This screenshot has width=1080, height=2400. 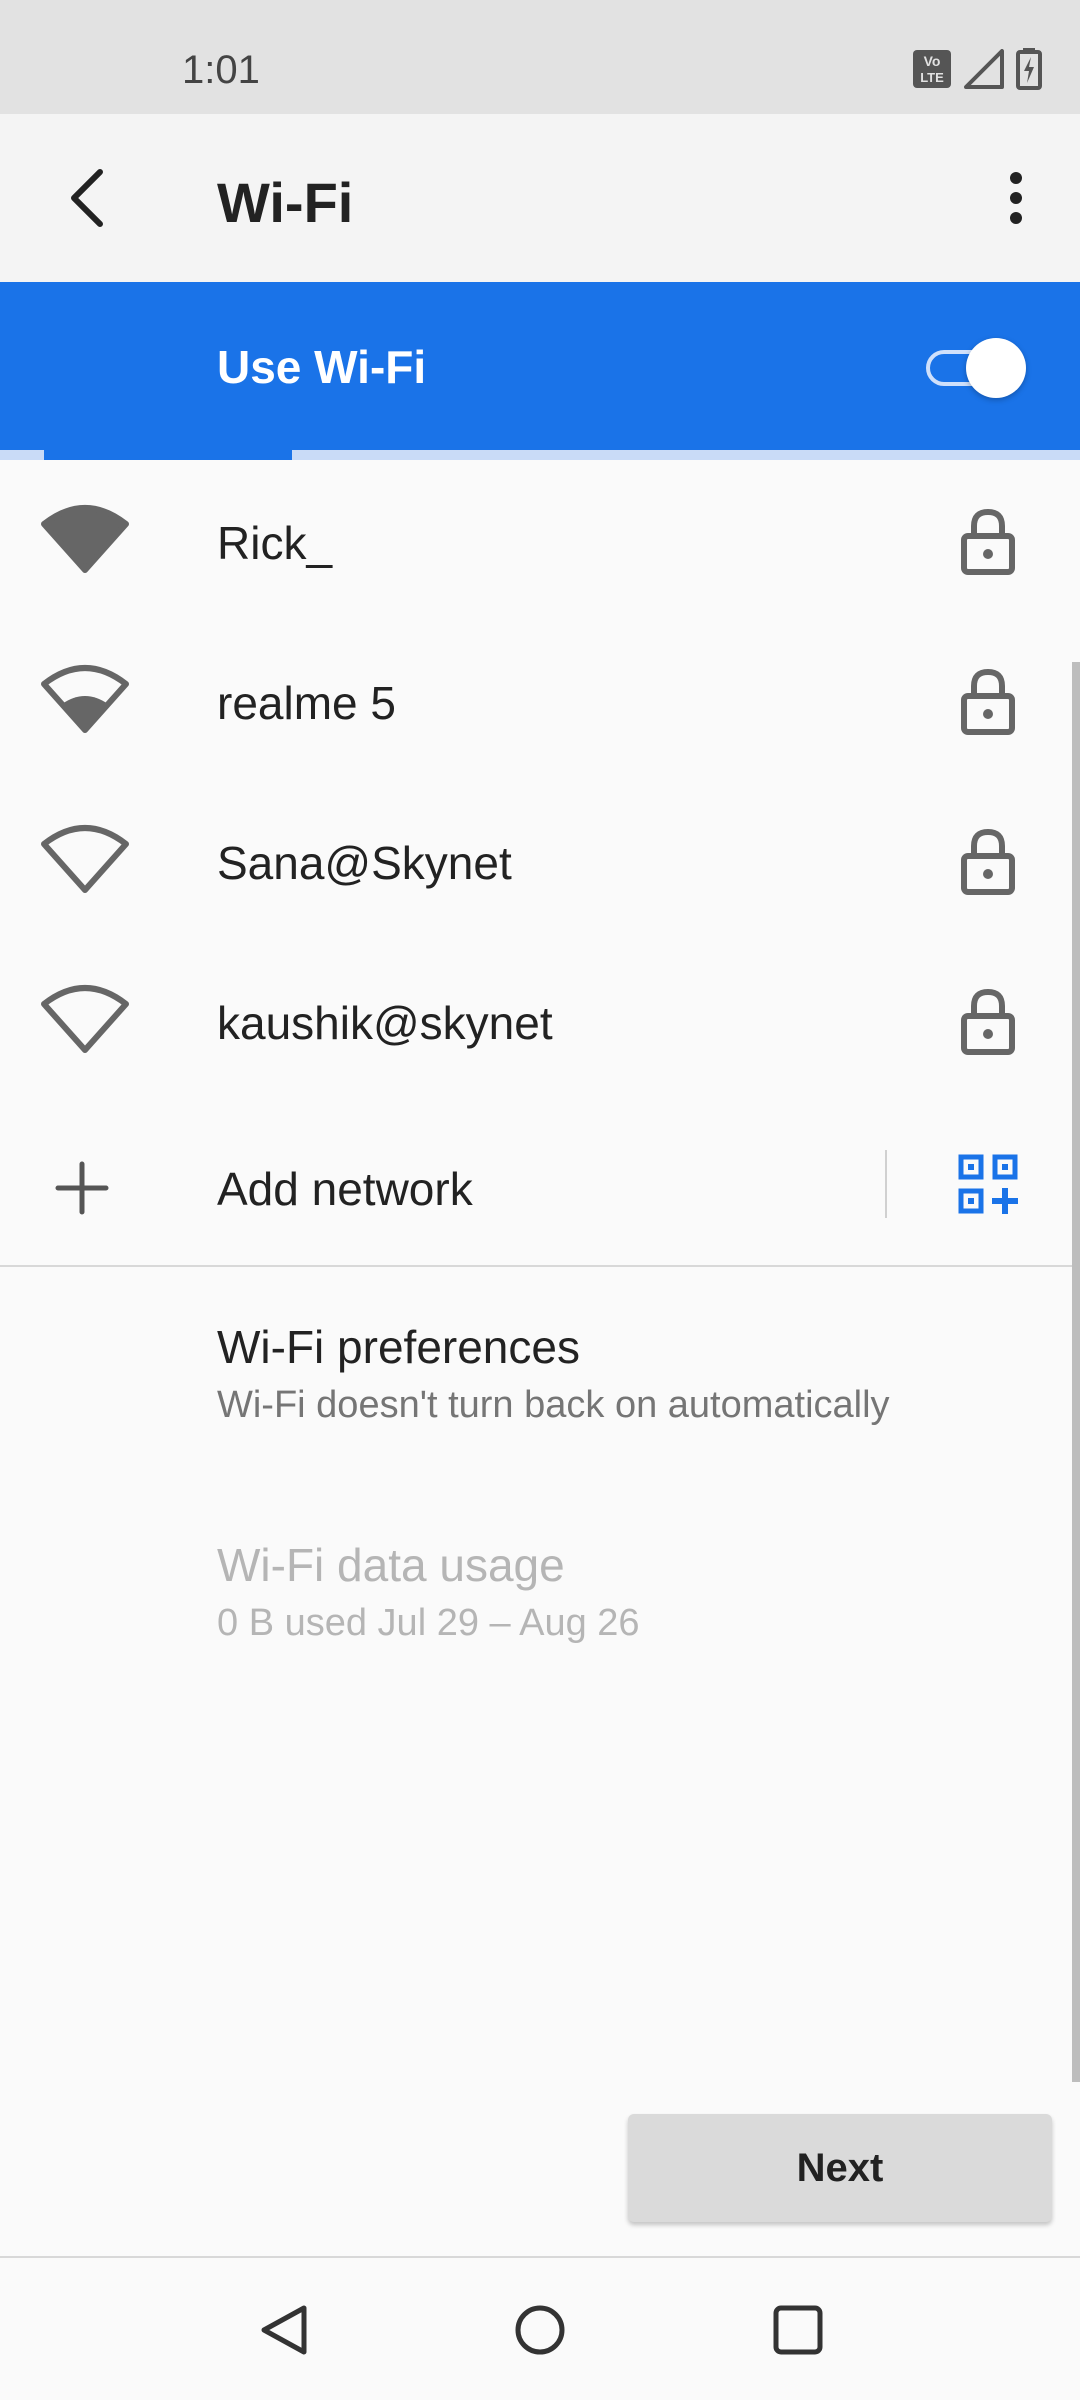 I want to click on volte-icon: Vo LTE, so click(x=932, y=69).